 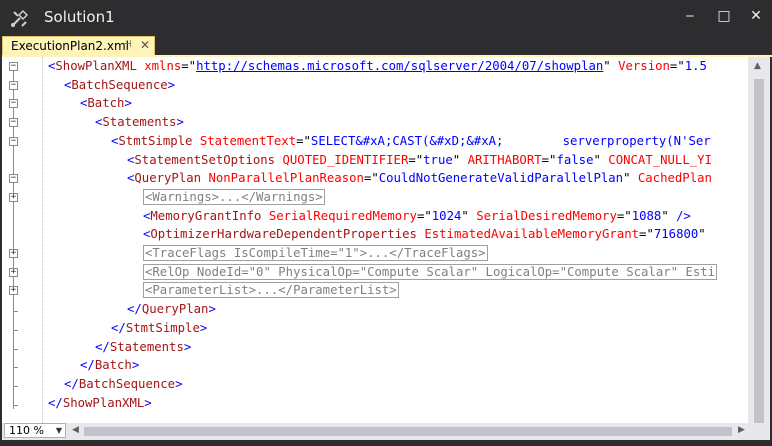 What do you see at coordinates (756, 16) in the screenshot?
I see `close-button: ✕` at bounding box center [756, 16].